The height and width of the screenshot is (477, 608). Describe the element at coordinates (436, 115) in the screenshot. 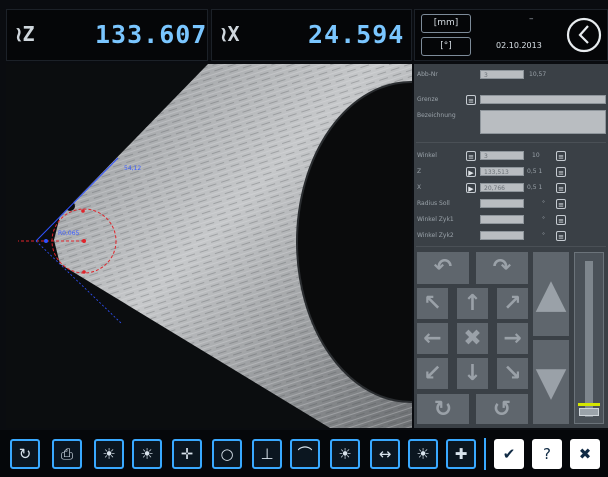

I see `field-label-bezeichnung: Bezeichnung` at that location.